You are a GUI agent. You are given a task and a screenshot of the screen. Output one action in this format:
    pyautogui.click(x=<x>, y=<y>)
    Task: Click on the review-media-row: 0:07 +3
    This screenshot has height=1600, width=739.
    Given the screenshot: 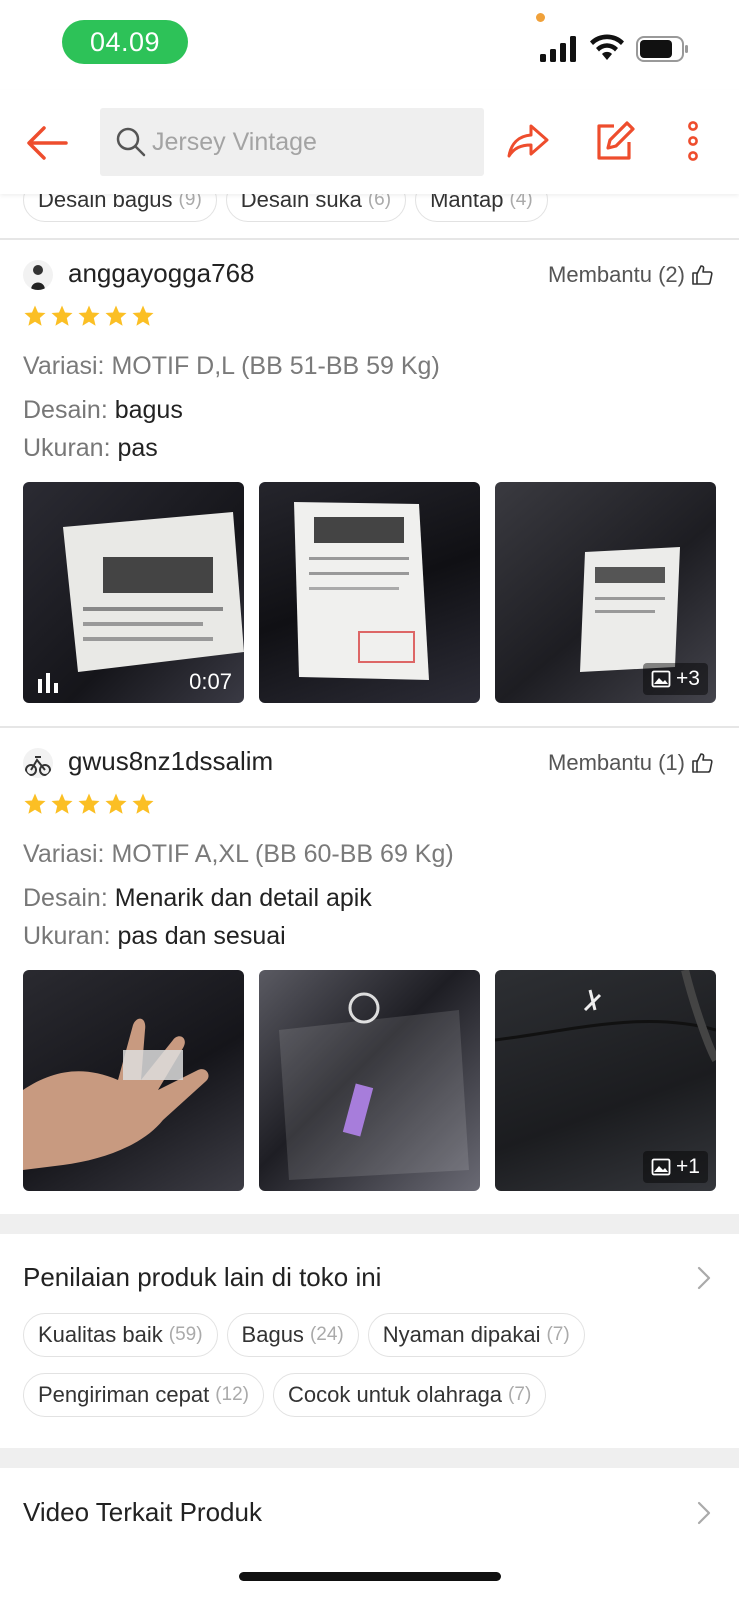 What is the action you would take?
    pyautogui.click(x=369, y=592)
    